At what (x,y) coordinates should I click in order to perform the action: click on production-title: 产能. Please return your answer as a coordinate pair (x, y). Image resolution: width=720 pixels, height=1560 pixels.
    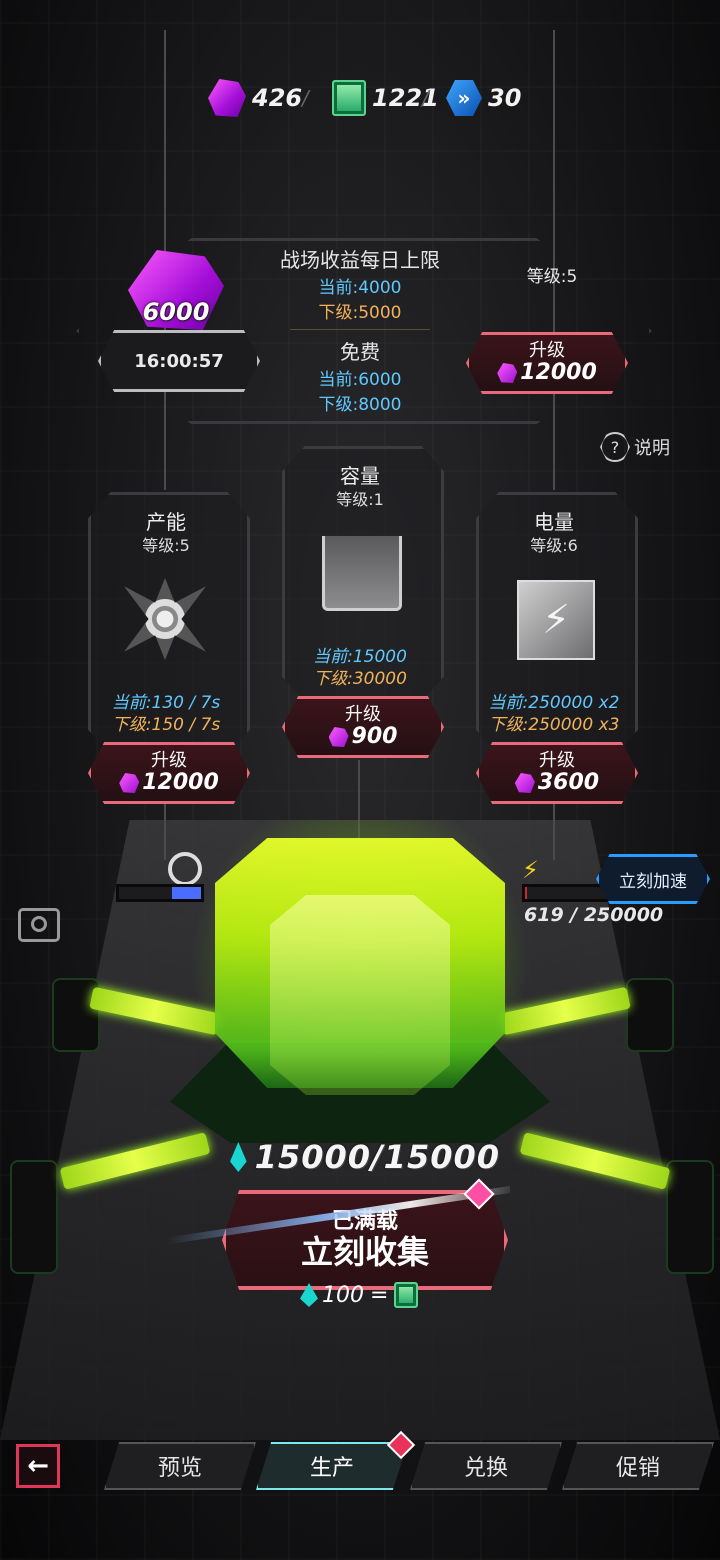
    Looking at the image, I should click on (166, 522).